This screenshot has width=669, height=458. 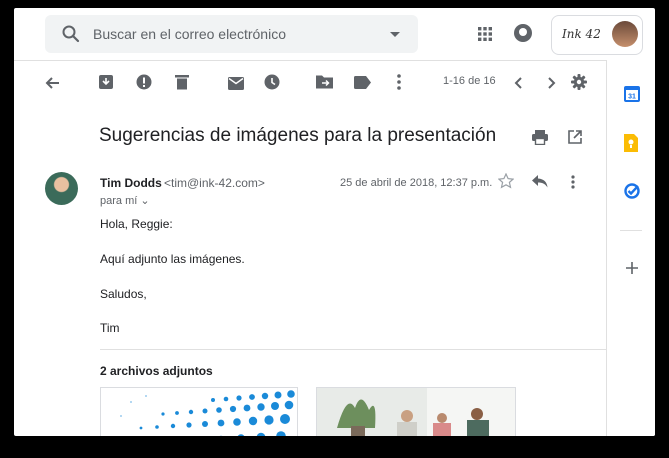 I want to click on calendar-icon: 31, so click(x=632, y=94).